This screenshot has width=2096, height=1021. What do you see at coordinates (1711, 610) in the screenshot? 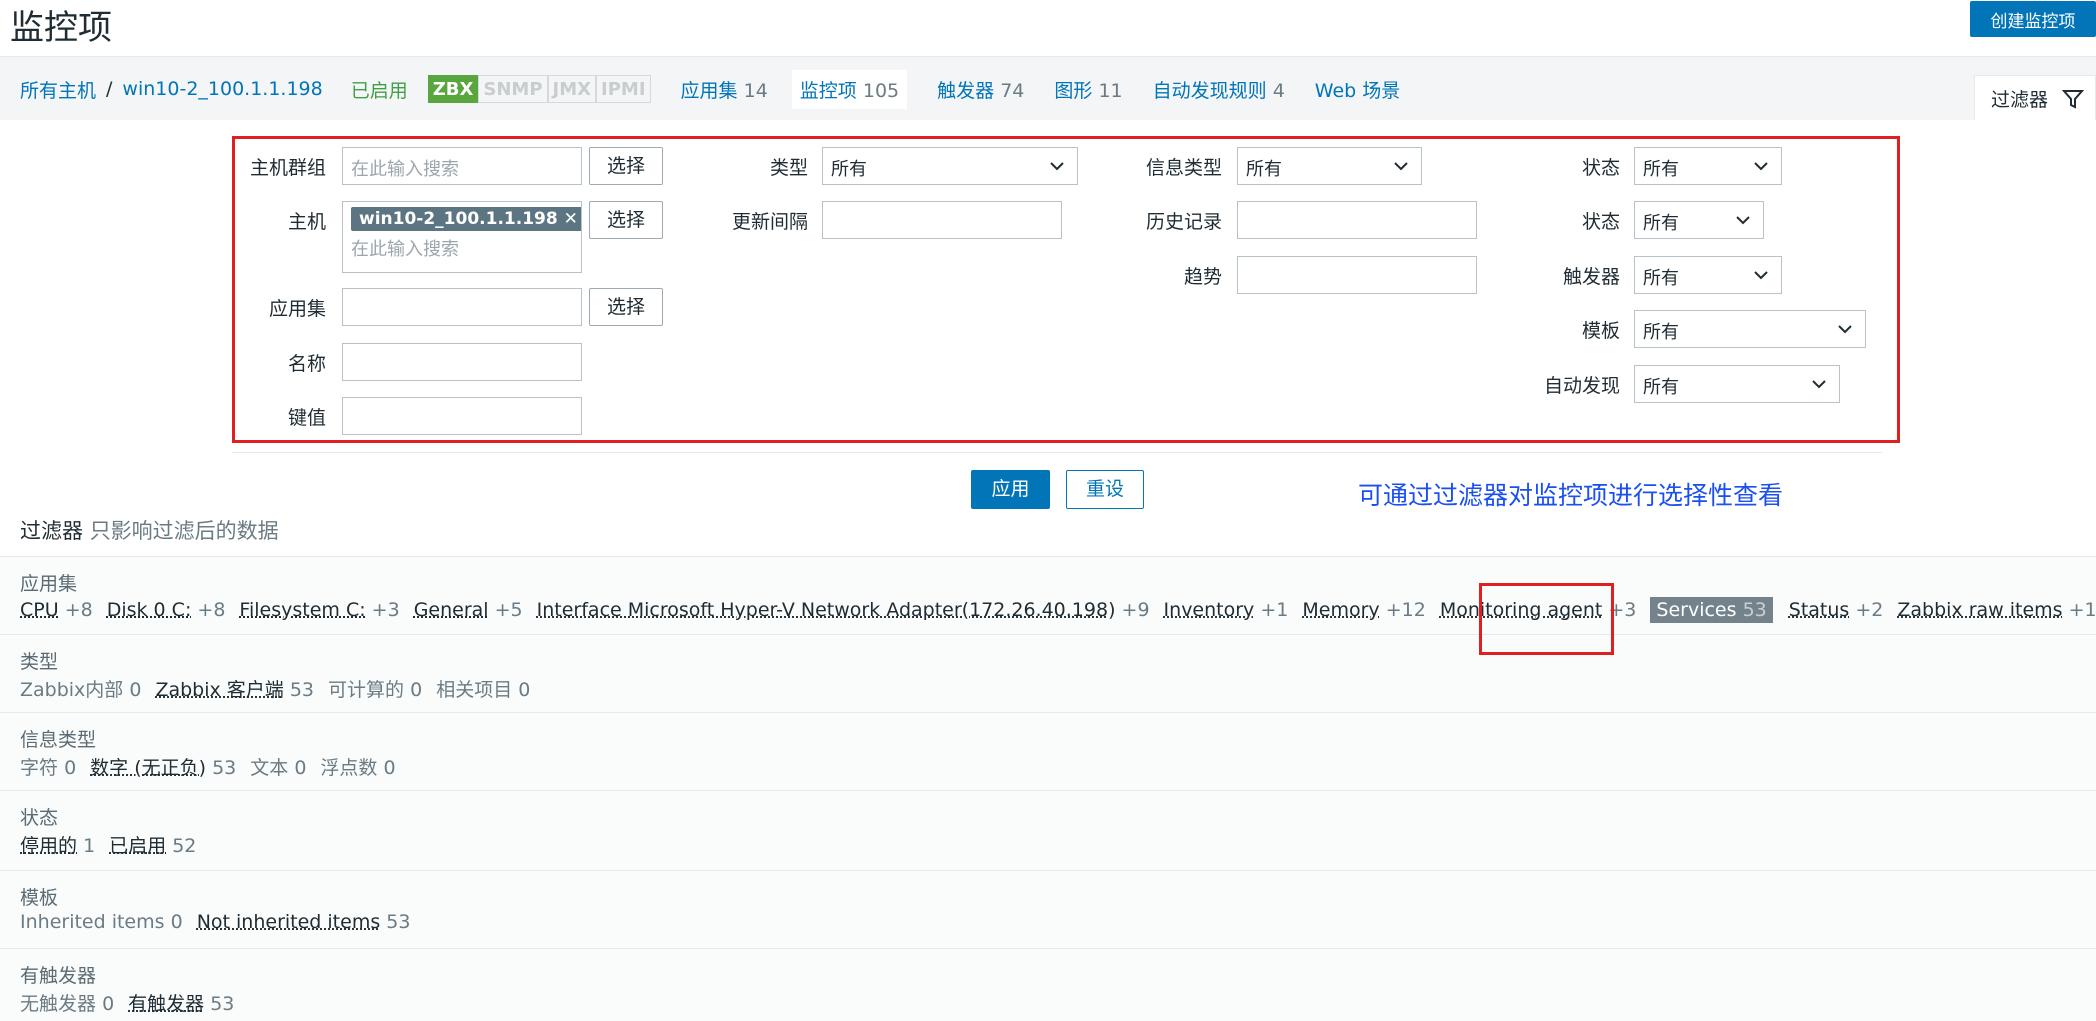
I see `subfilter-item-selected: Services 53` at bounding box center [1711, 610].